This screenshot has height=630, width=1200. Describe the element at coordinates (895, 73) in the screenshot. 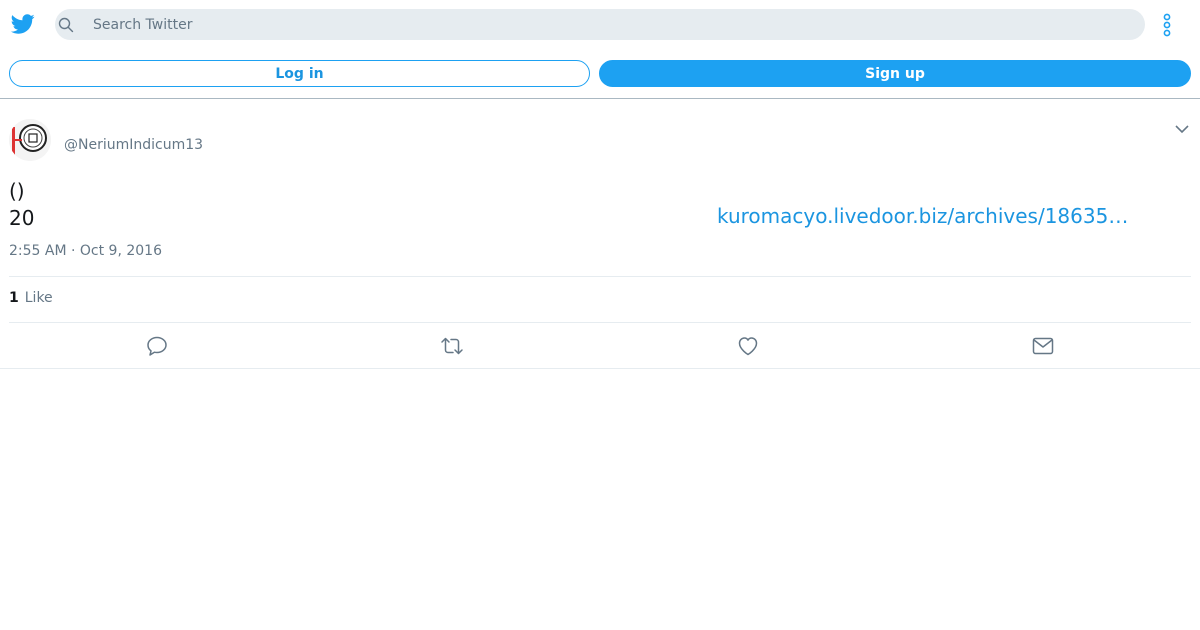

I see `signup-button: Sign up` at that location.